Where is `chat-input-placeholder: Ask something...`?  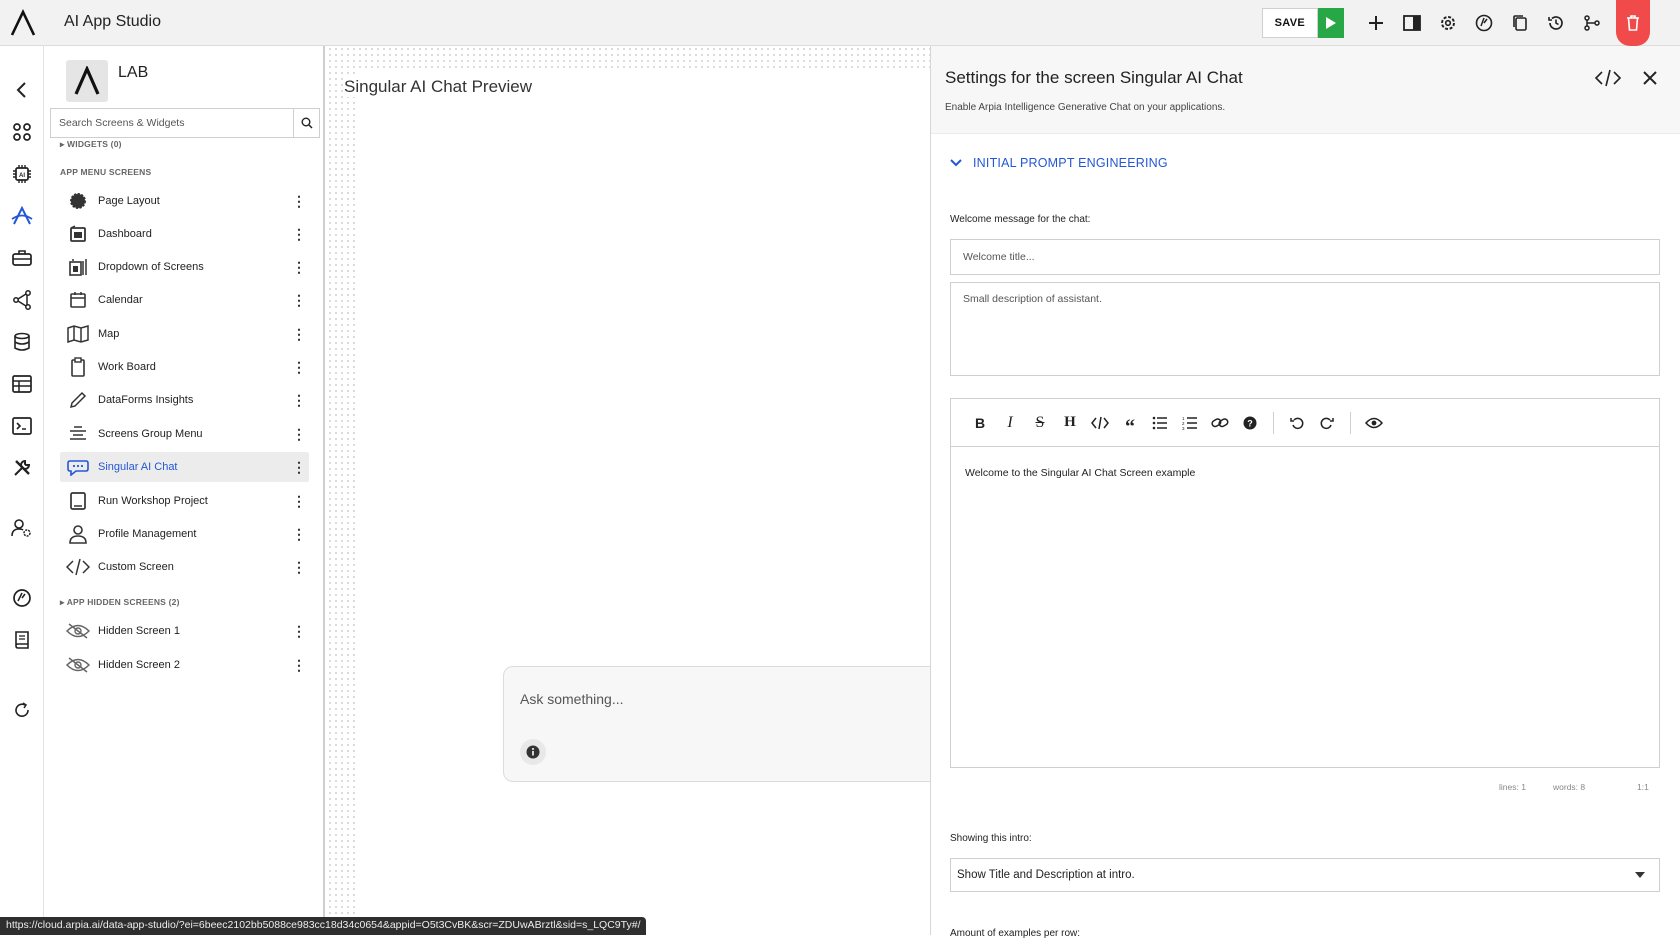
chat-input-placeholder: Ask something... is located at coordinates (572, 699).